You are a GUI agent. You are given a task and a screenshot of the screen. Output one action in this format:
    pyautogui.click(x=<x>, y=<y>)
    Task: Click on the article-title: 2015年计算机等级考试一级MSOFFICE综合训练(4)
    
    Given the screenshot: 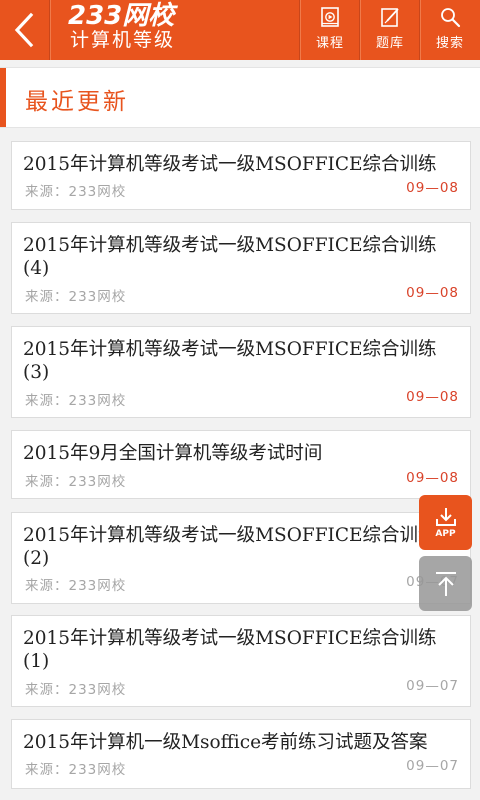 What is the action you would take?
    pyautogui.click(x=230, y=257)
    